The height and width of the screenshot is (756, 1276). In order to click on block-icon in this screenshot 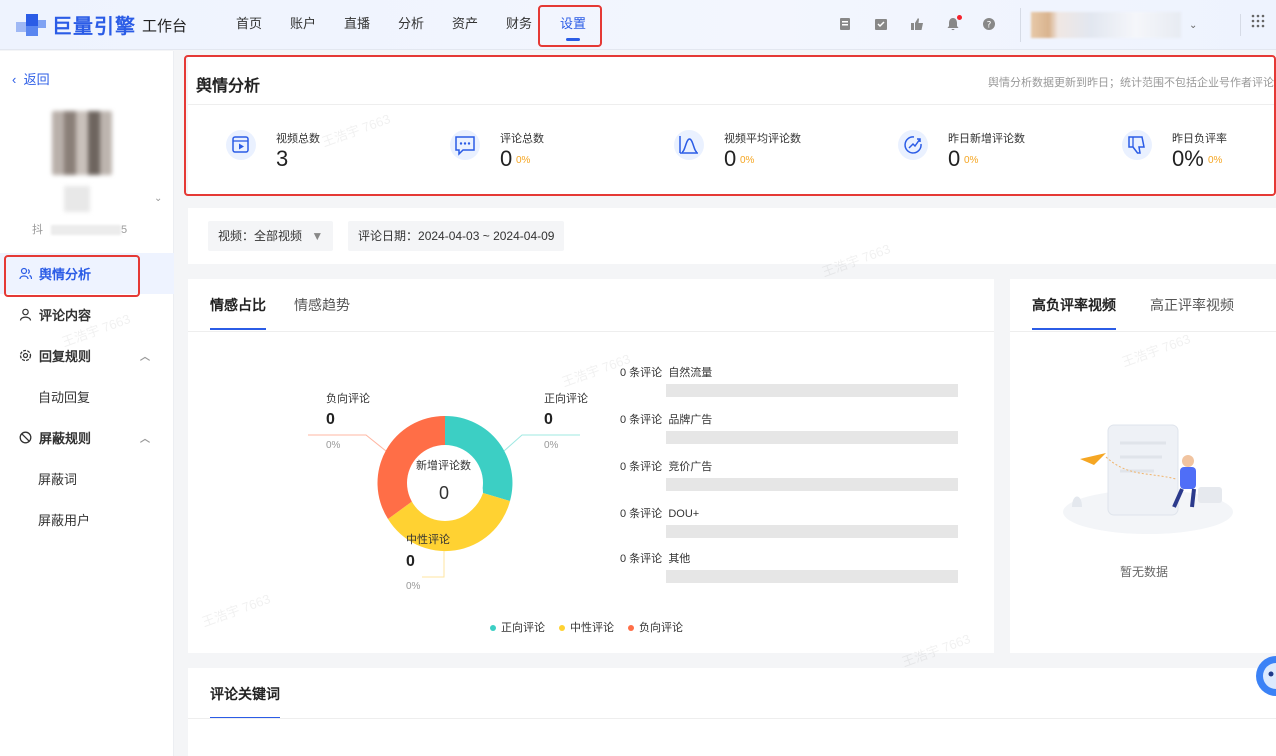, I will do `click(25, 438)`.